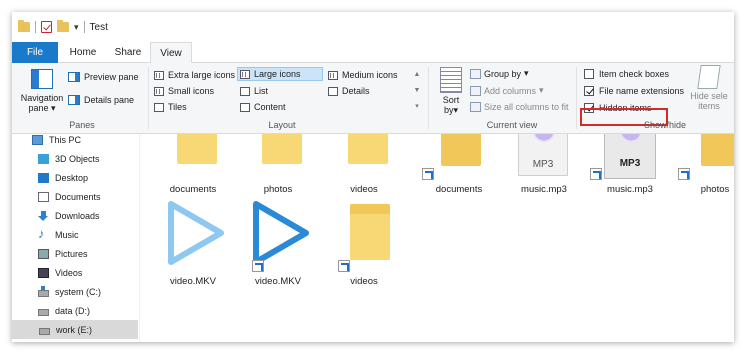  What do you see at coordinates (92, 253) in the screenshot?
I see `nav-item-pictures: Pictures` at bounding box center [92, 253].